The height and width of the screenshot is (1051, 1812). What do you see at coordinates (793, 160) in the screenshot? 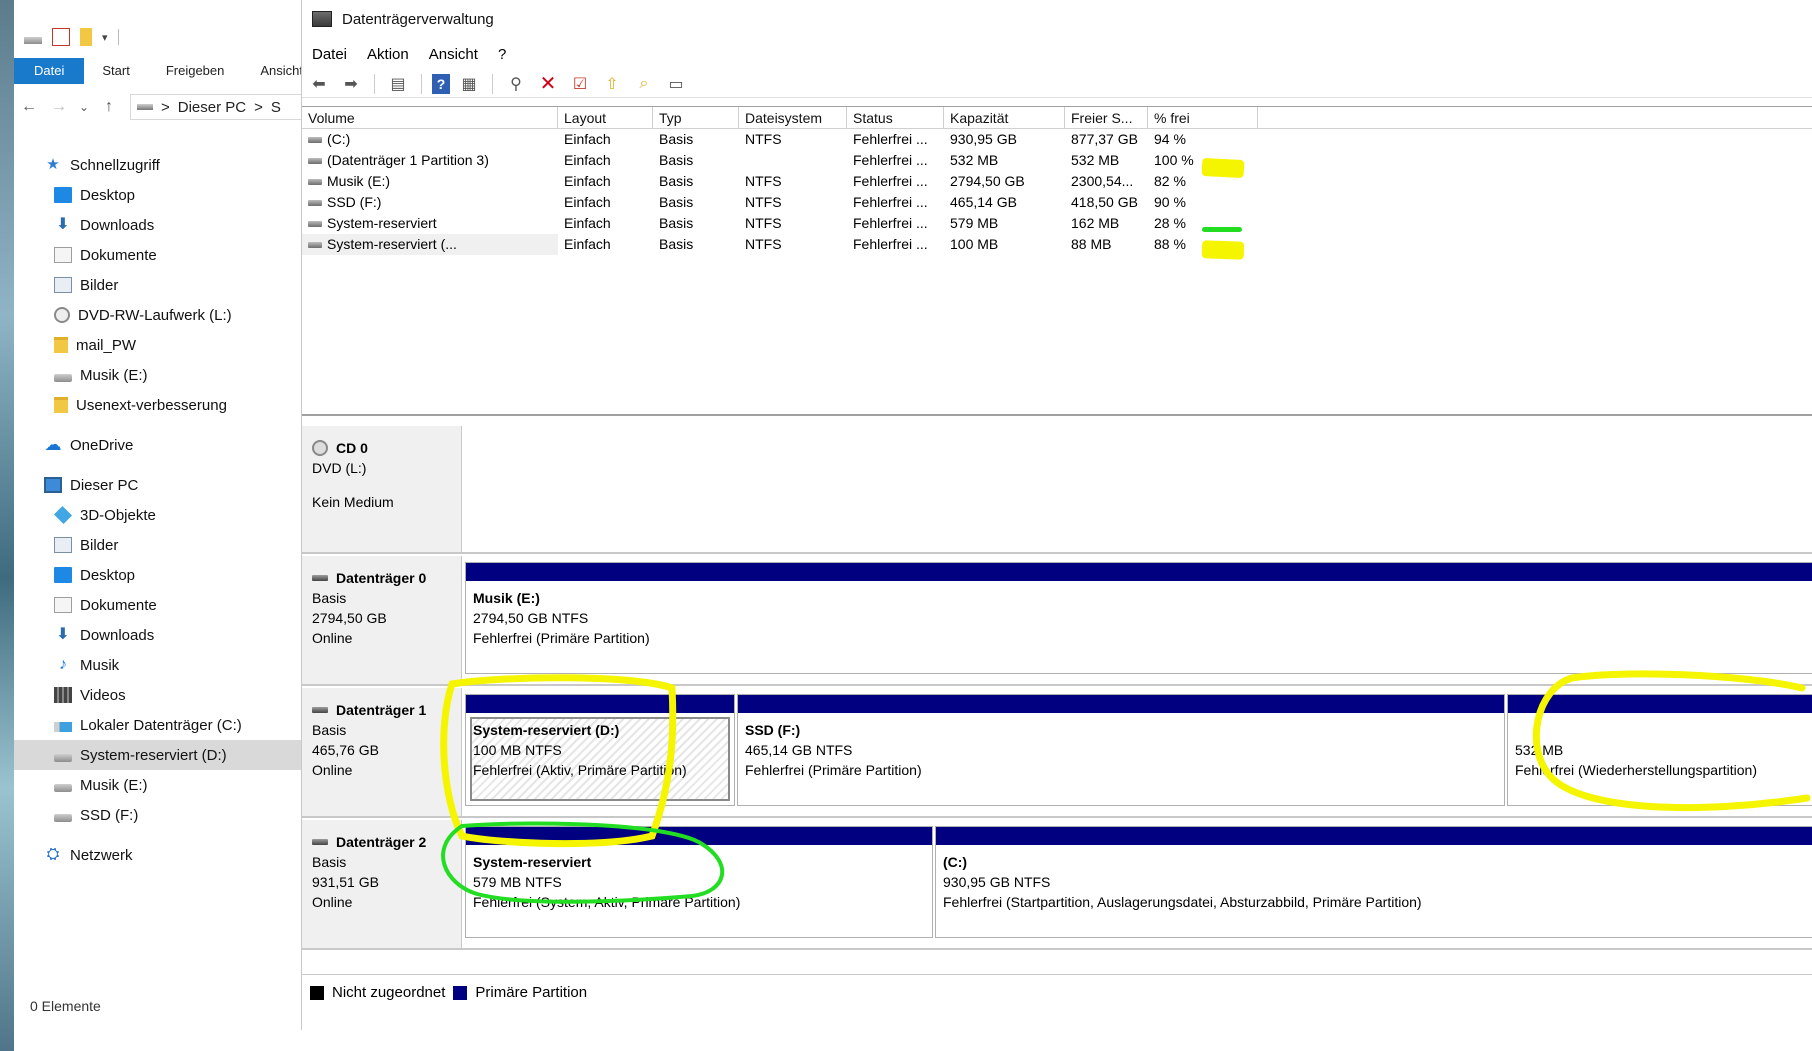
I see `cell-dateisystem` at bounding box center [793, 160].